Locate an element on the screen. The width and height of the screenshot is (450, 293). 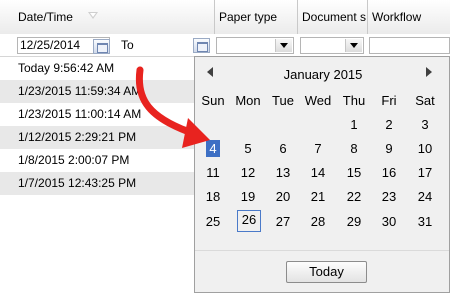
column-header-date-time: Date/Time is located at coordinates (107, 17).